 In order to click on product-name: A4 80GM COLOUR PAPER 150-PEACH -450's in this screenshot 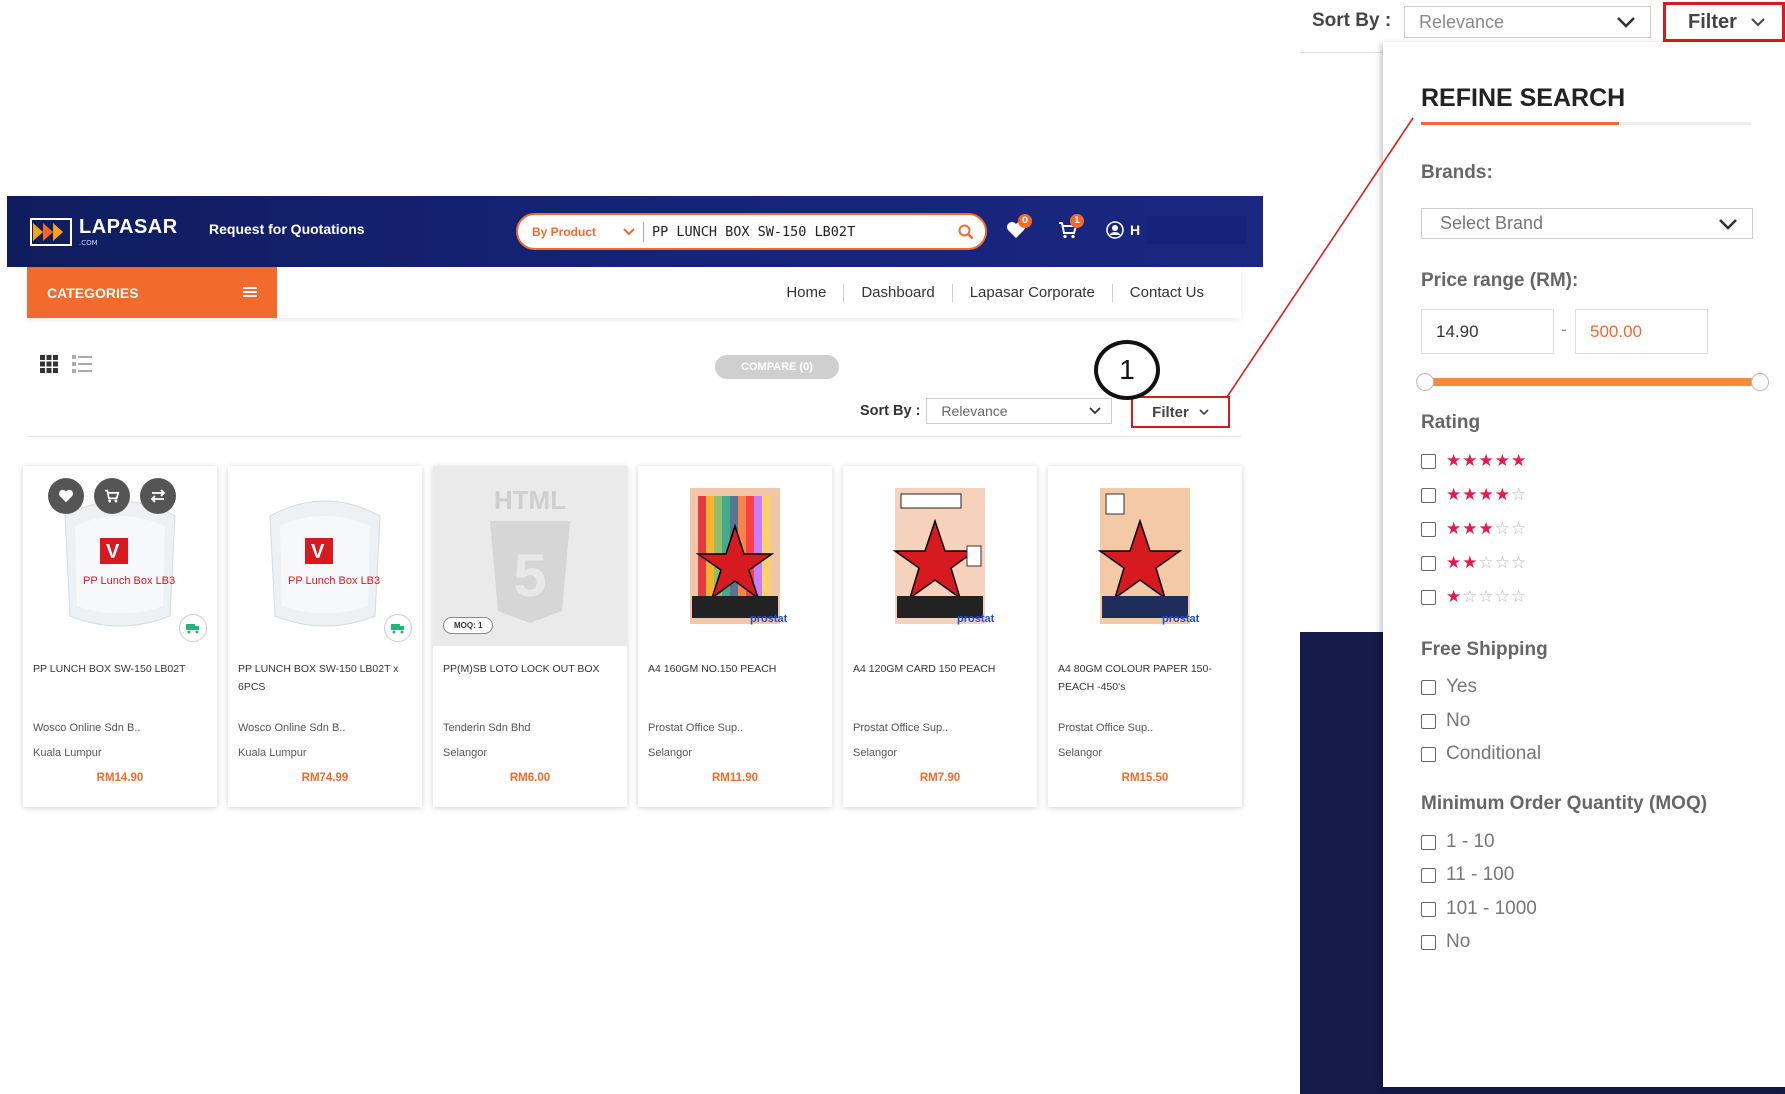, I will do `click(1146, 678)`.